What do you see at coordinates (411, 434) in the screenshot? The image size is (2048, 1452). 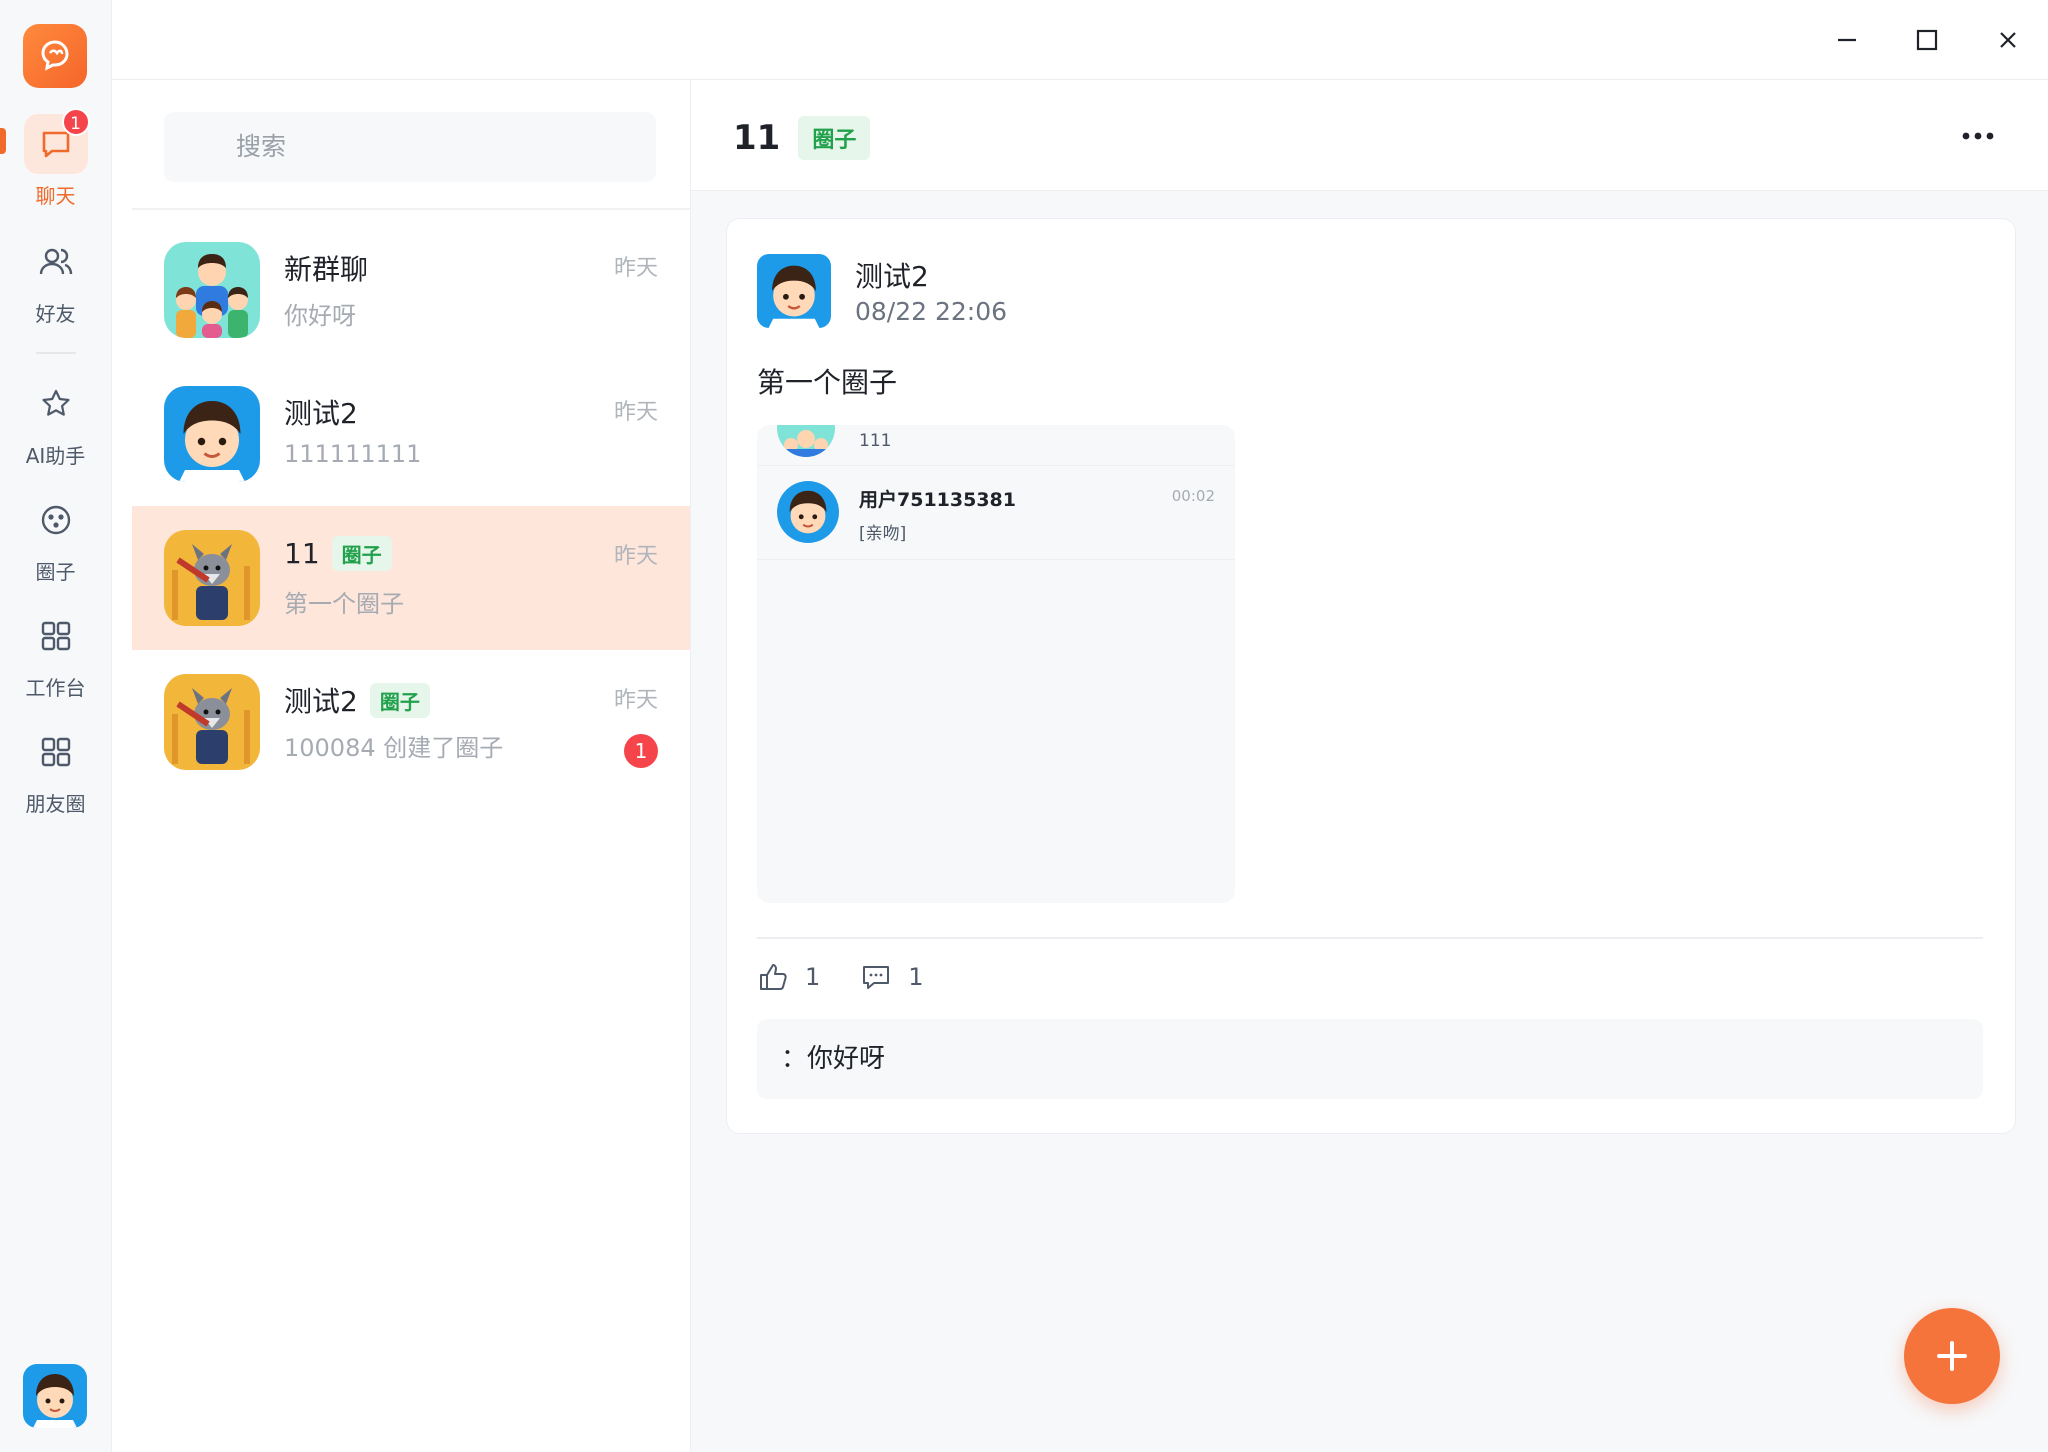 I see `conversation-item: 测试2 111111111 昨天` at bounding box center [411, 434].